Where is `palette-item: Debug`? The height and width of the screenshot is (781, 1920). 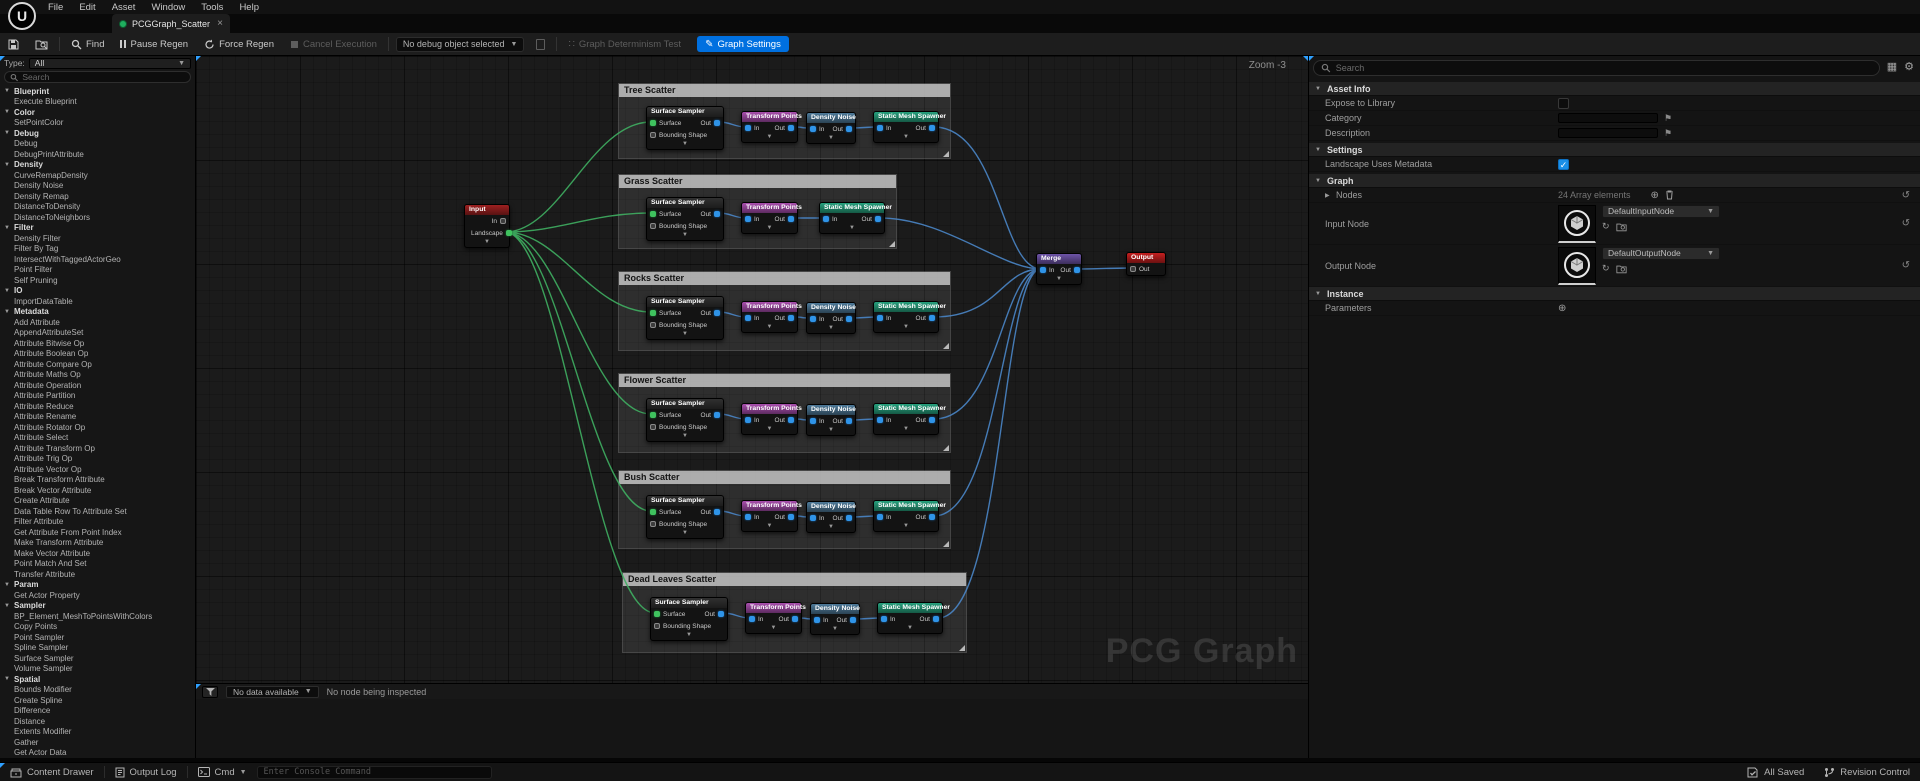
palette-item: Debug is located at coordinates (97, 144).